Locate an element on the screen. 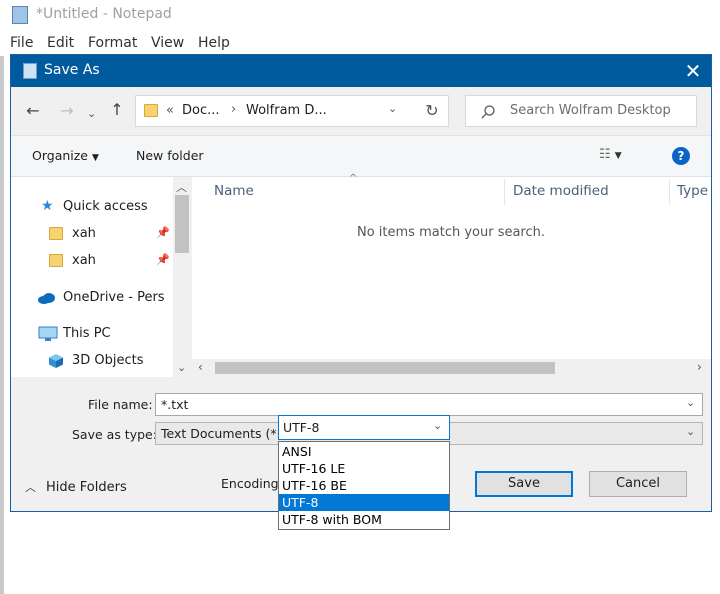 The height and width of the screenshot is (594, 720). notepad-menubar: File Edit Format View Help is located at coordinates (360, 43).